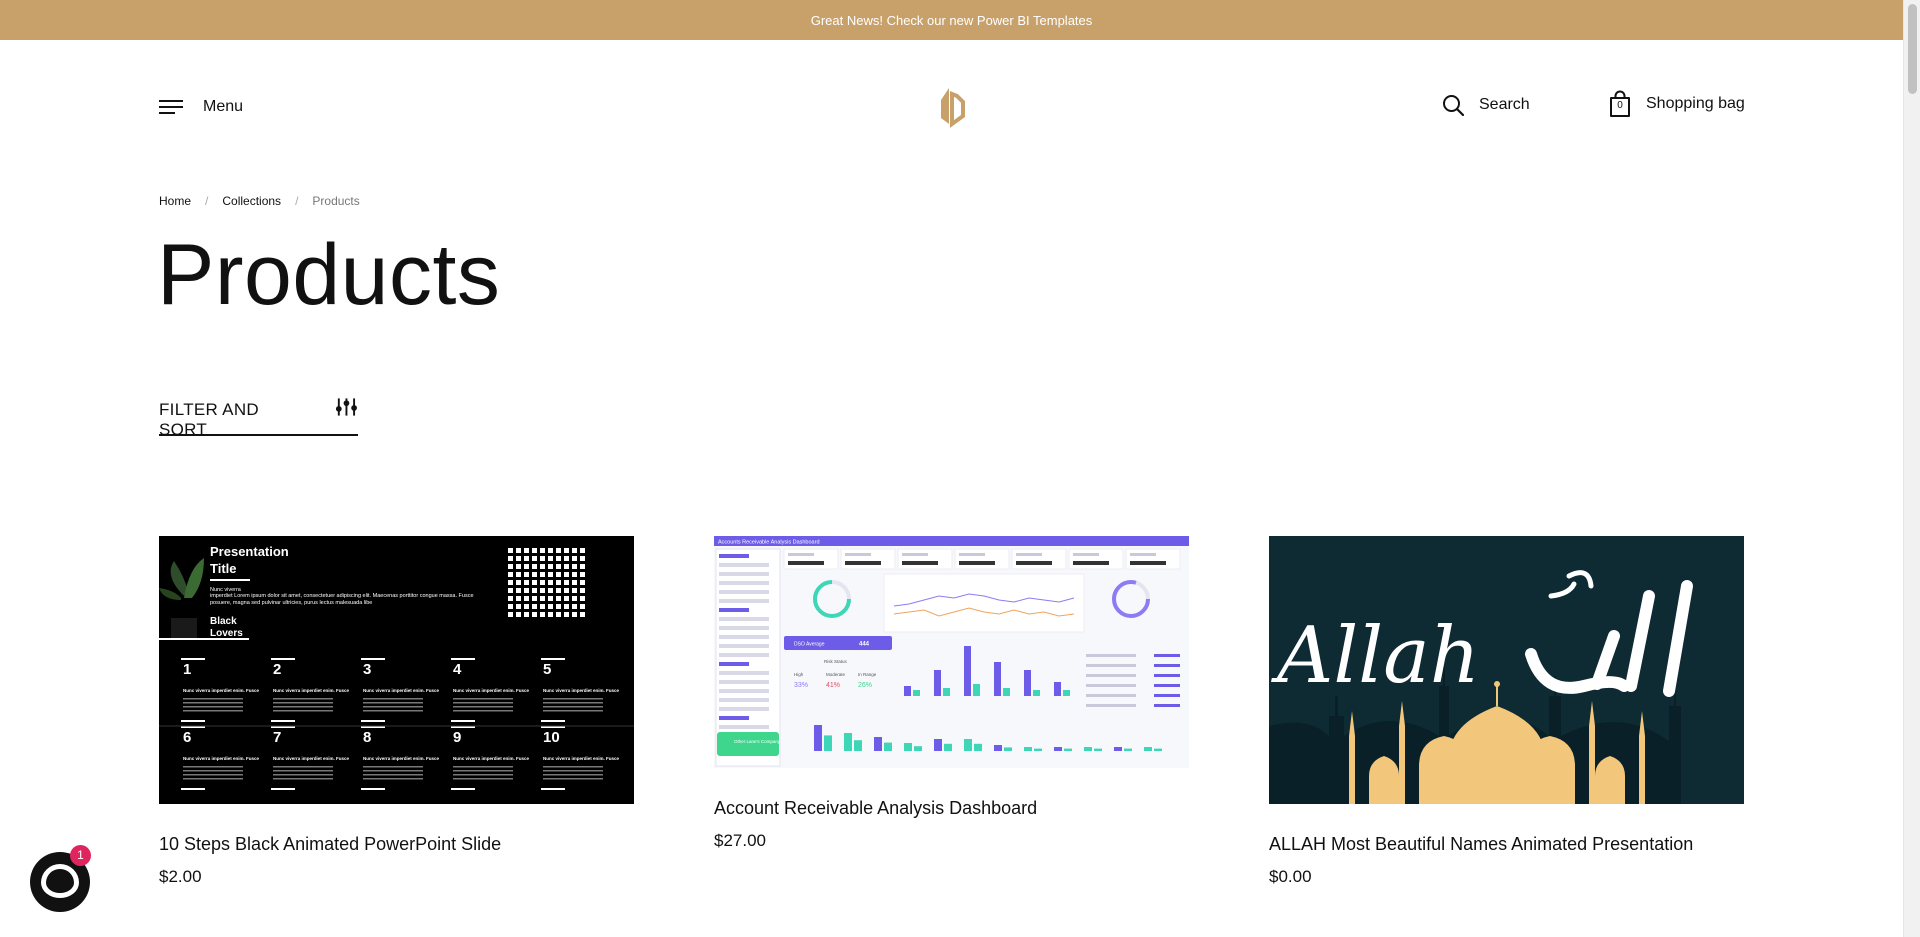 The image size is (1920, 937). What do you see at coordinates (277, 669) in the screenshot?
I see `step-number: 2` at bounding box center [277, 669].